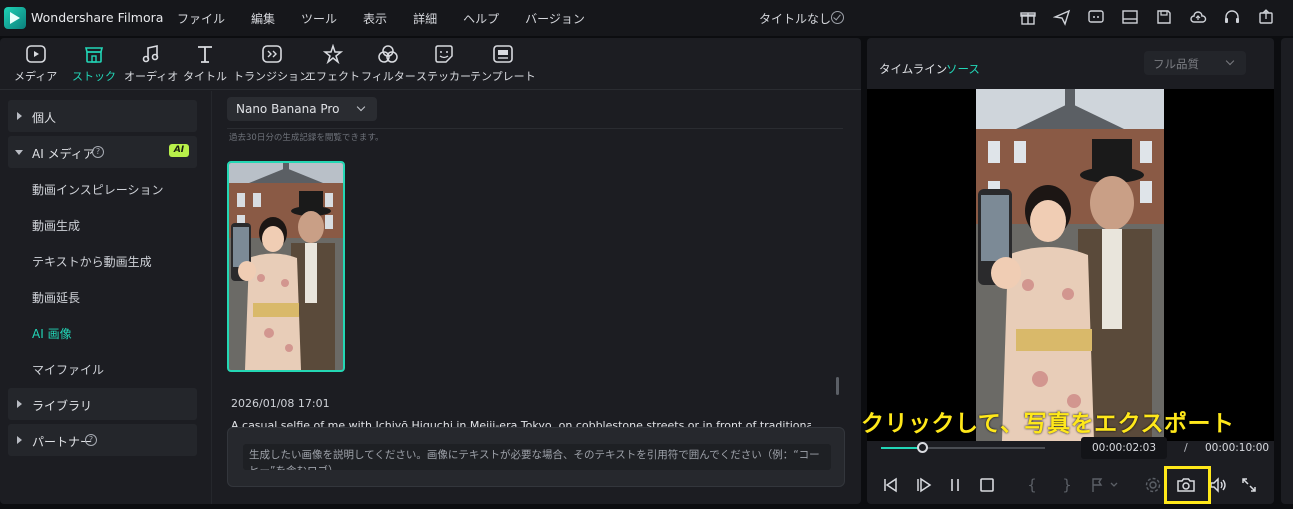 Image resolution: width=1293 pixels, height=509 pixels. I want to click on divider, so click(535, 128).